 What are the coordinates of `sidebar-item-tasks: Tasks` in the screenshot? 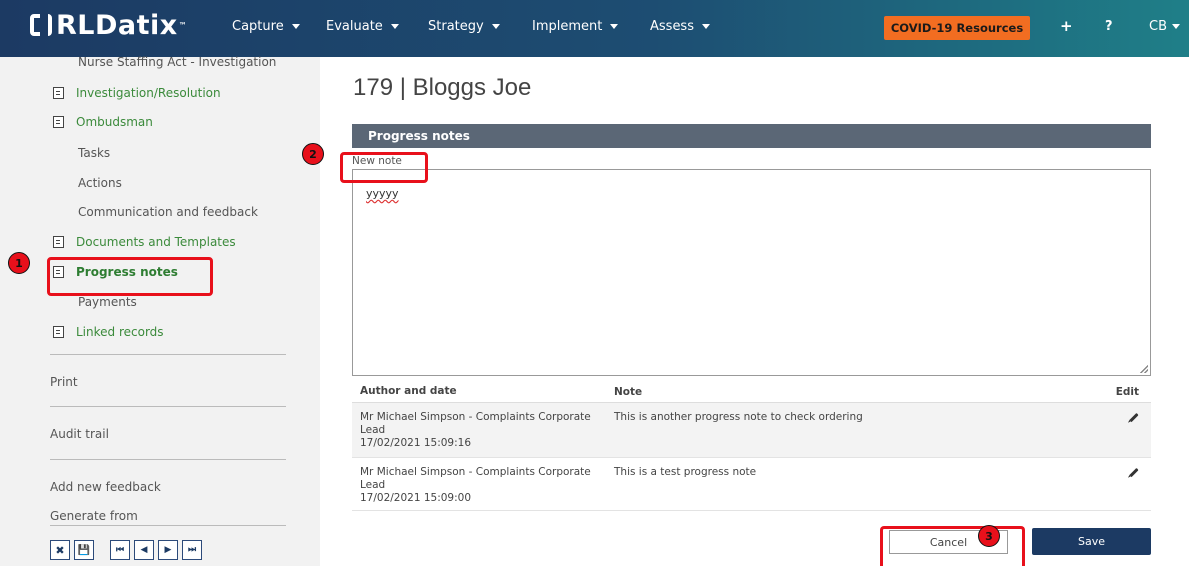 It's located at (94, 153).